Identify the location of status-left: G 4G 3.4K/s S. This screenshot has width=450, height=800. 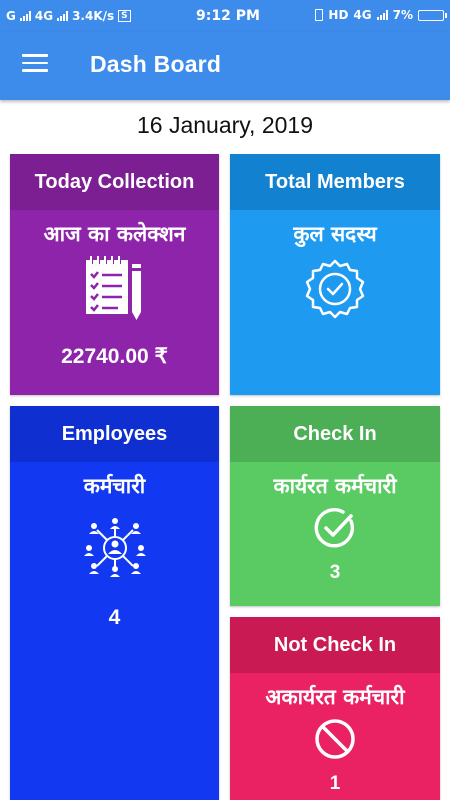
(68, 16).